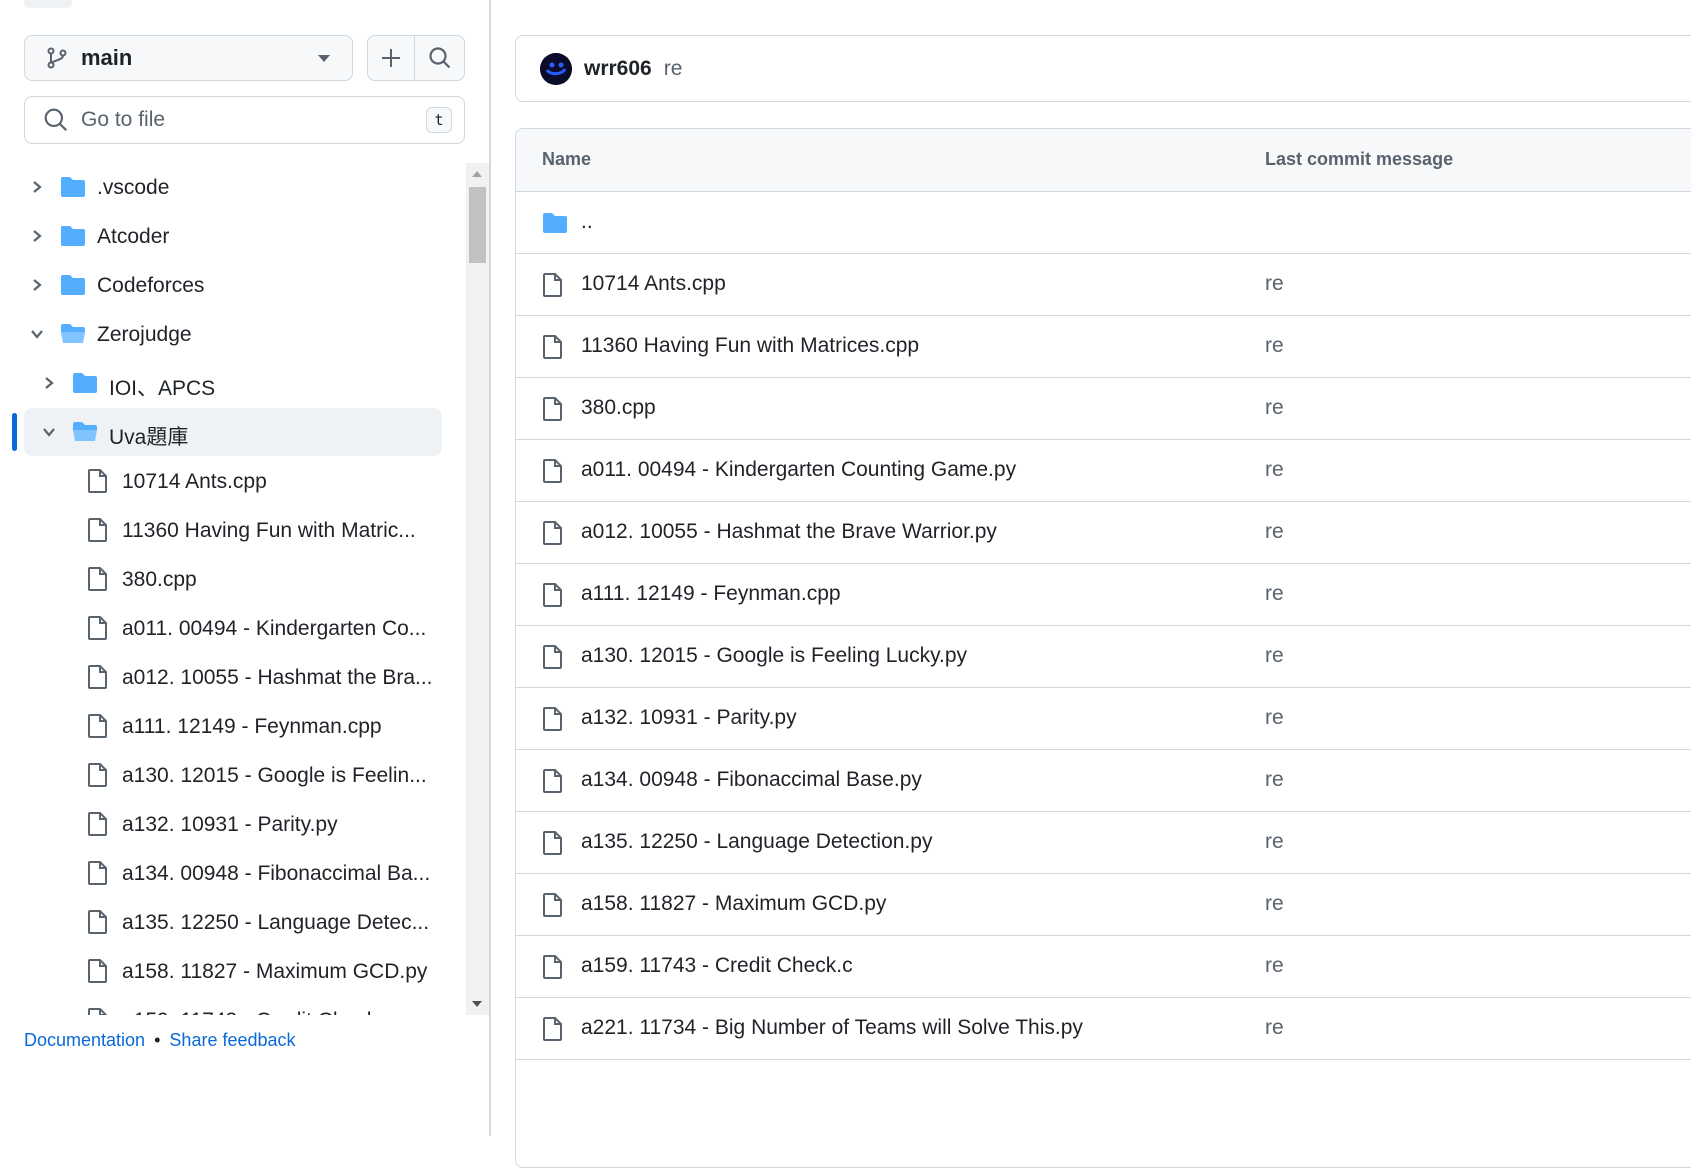 This screenshot has width=1691, height=1168. Describe the element at coordinates (751, 780) in the screenshot. I see `file-name-link: a134. 00948 - Fibonaccimal Base.py` at that location.